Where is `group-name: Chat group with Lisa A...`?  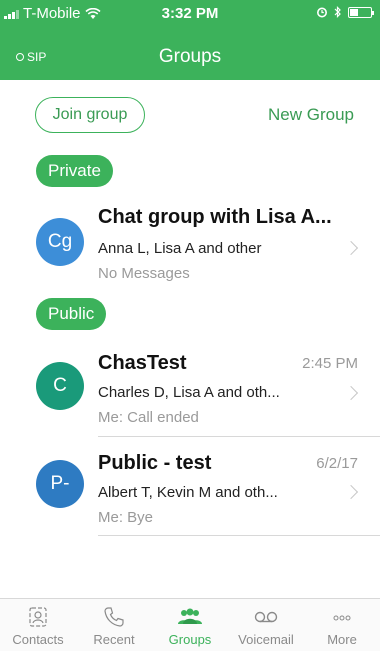
group-name: Chat group with Lisa A... is located at coordinates (215, 217).